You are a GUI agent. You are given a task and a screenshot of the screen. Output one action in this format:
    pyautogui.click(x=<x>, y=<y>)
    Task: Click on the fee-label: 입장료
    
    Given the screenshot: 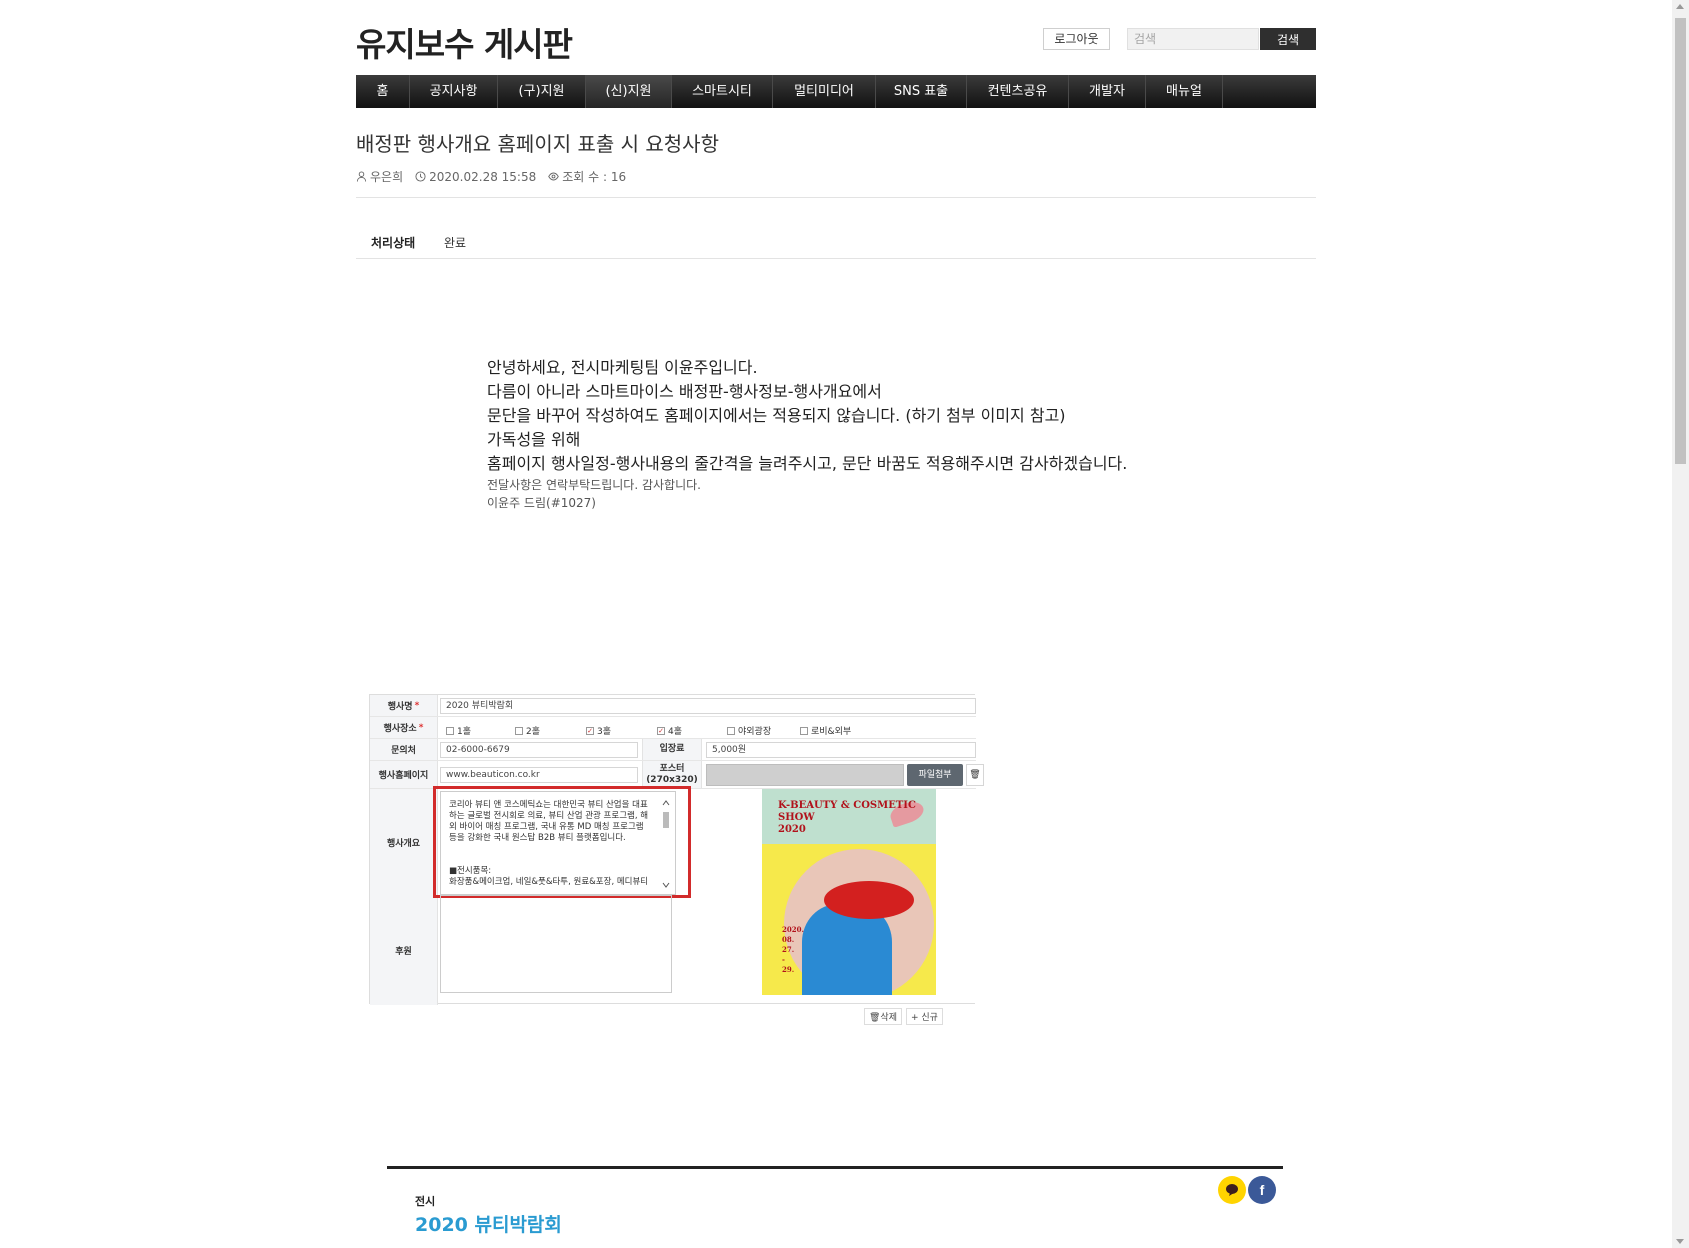 What is the action you would take?
    pyautogui.click(x=672, y=749)
    